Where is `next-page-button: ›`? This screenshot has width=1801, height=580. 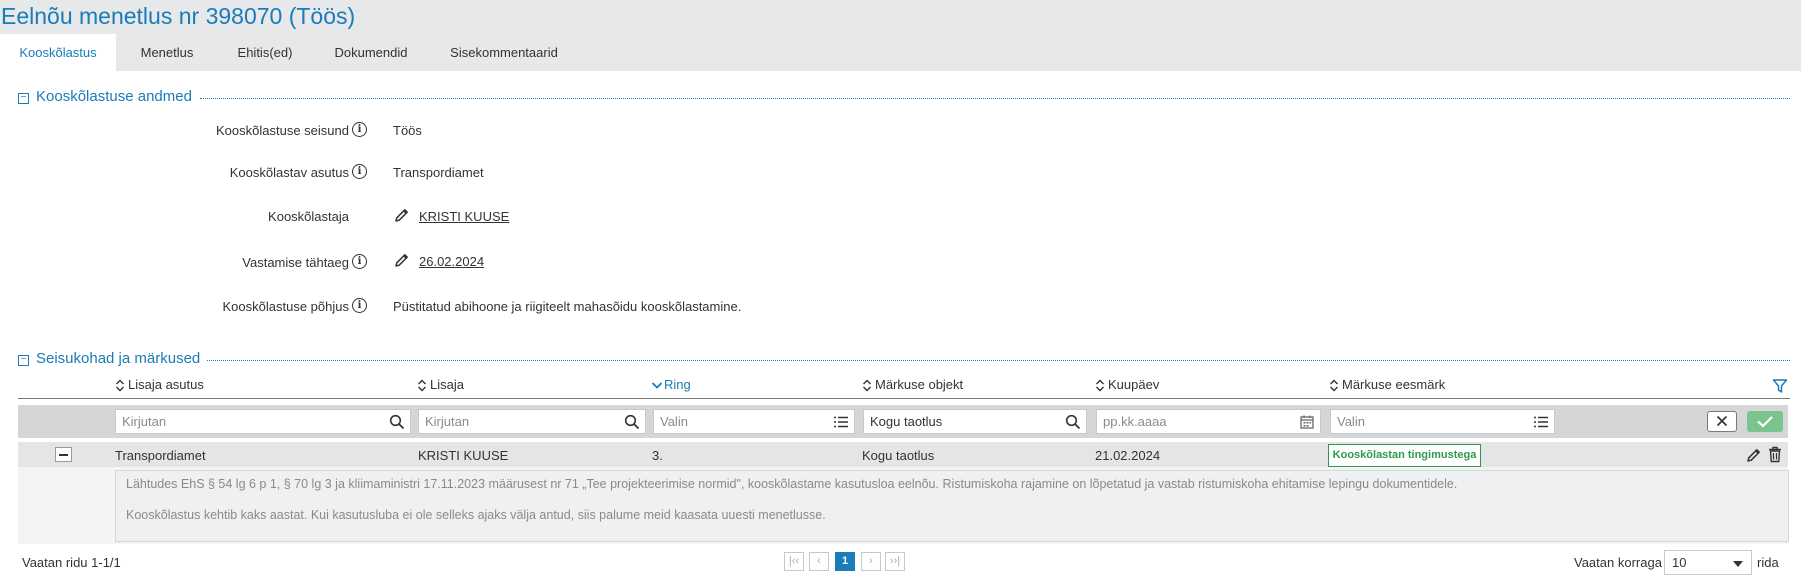 next-page-button: › is located at coordinates (871, 561).